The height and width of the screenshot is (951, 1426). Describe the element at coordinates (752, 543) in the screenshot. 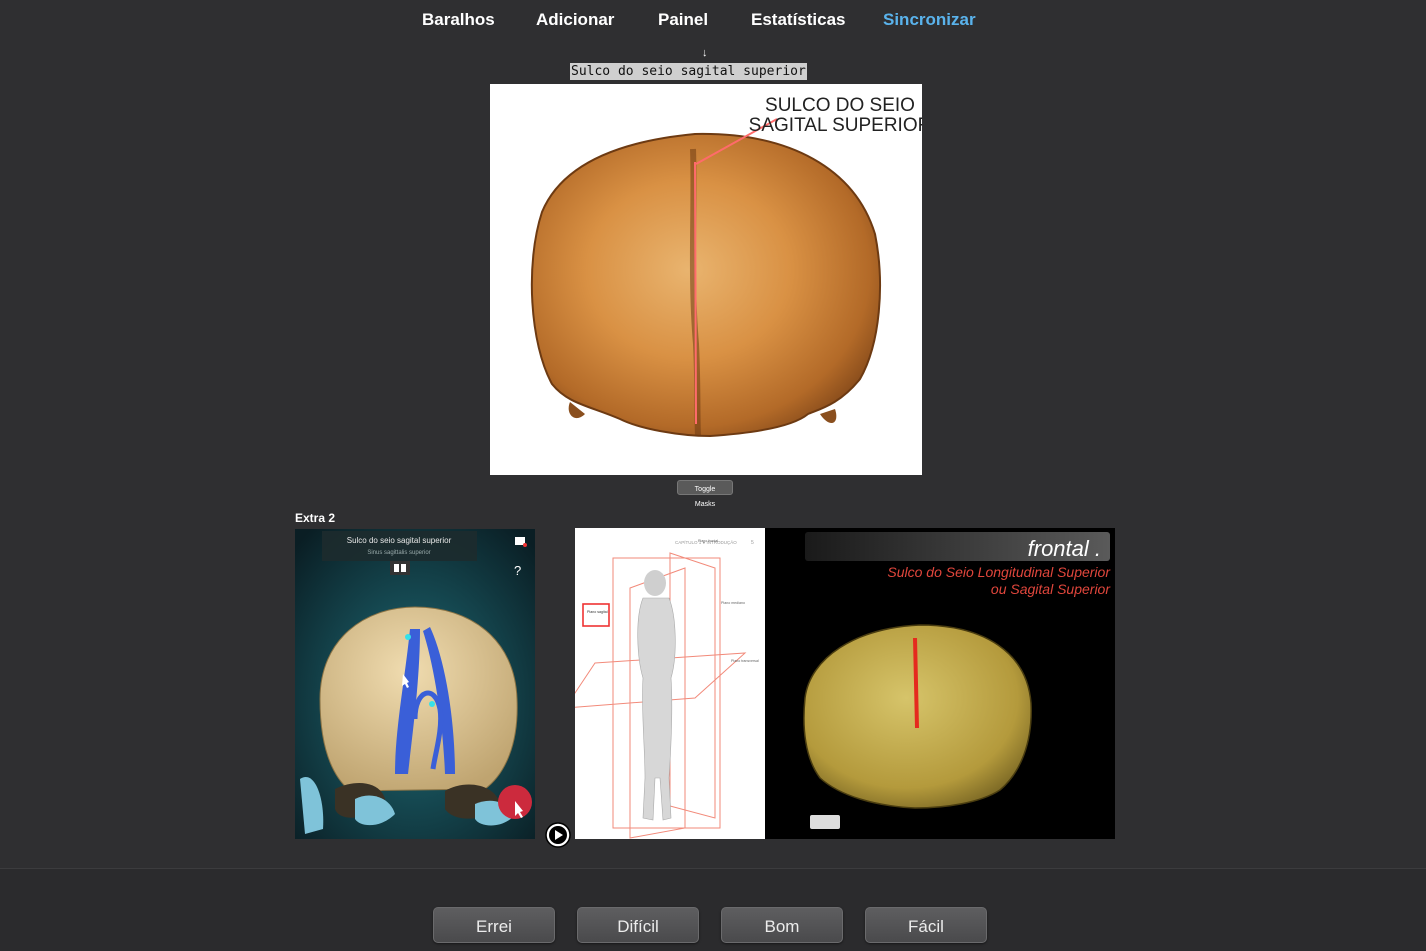

I see `diagram-page-text: 5` at that location.